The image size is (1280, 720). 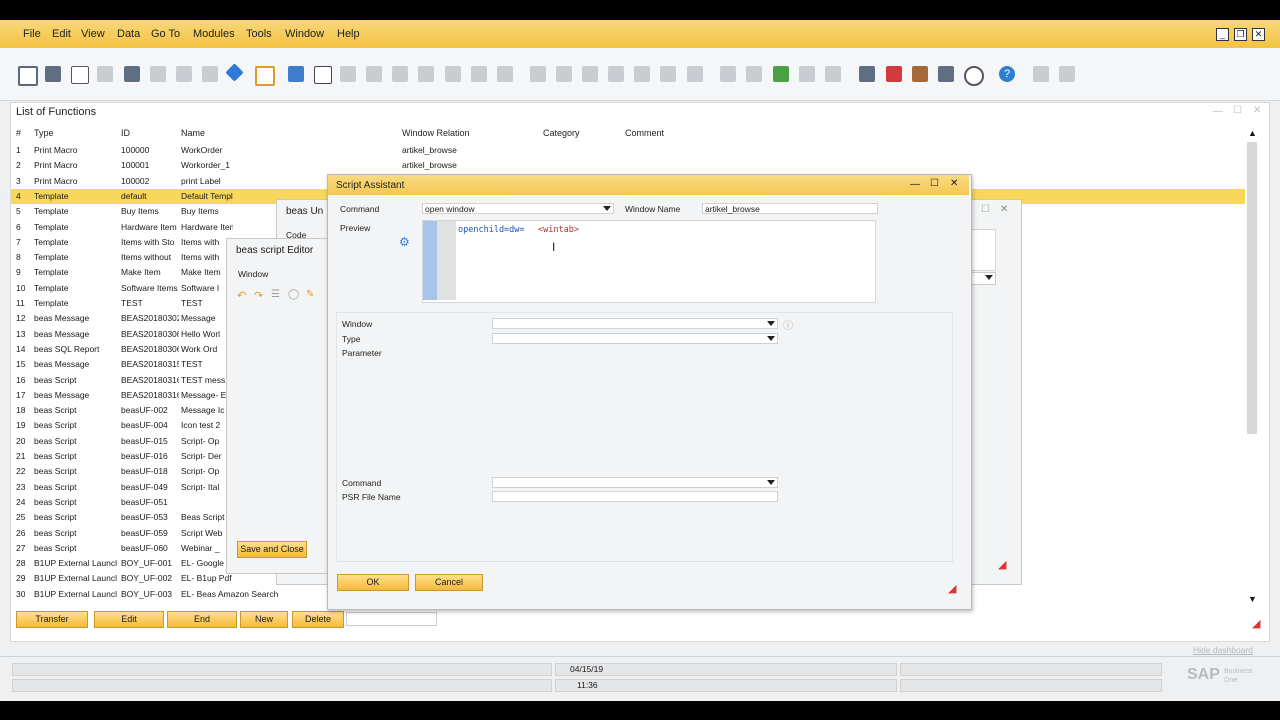 I want to click on header-comment: Comment, so click(x=644, y=133).